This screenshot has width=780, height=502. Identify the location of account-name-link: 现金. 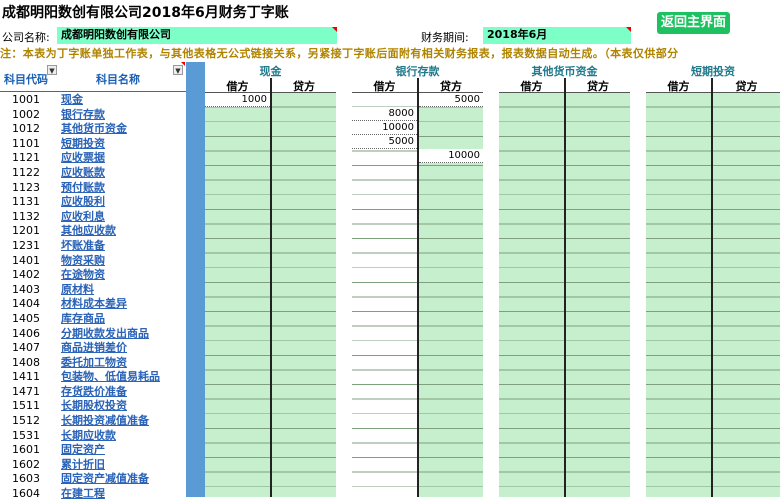
(72, 100).